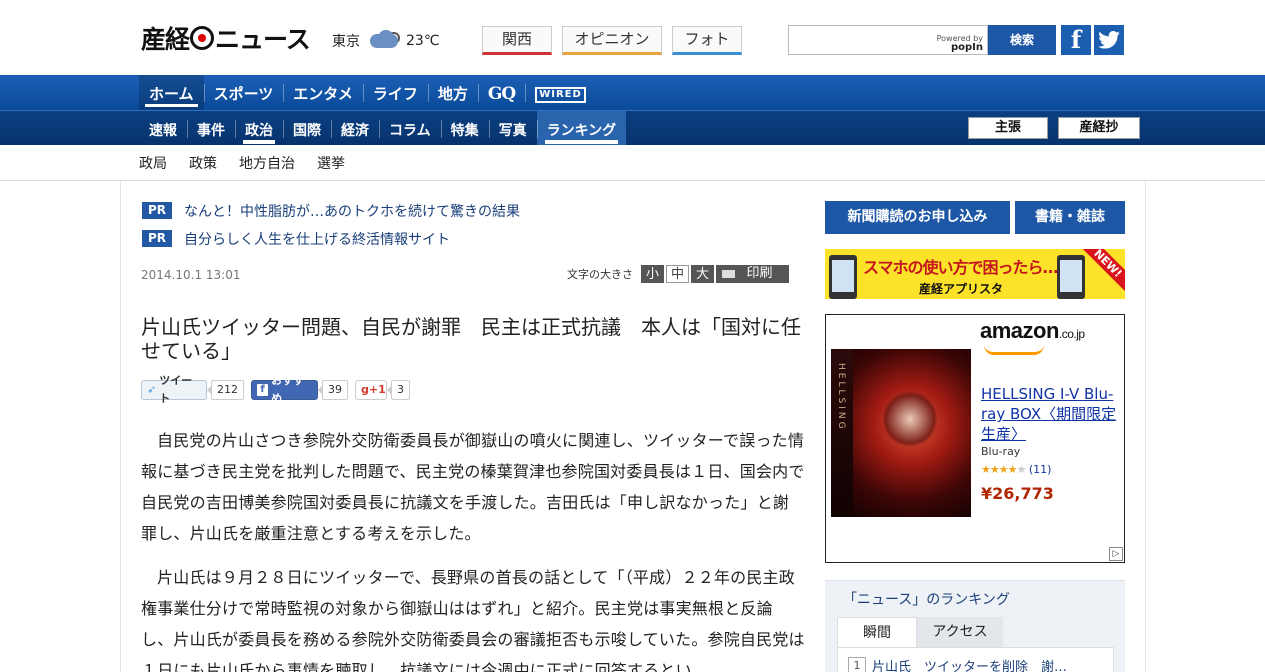 The image size is (1265, 672). What do you see at coordinates (702, 274) in the screenshot?
I see `font-size-large-button: 大` at bounding box center [702, 274].